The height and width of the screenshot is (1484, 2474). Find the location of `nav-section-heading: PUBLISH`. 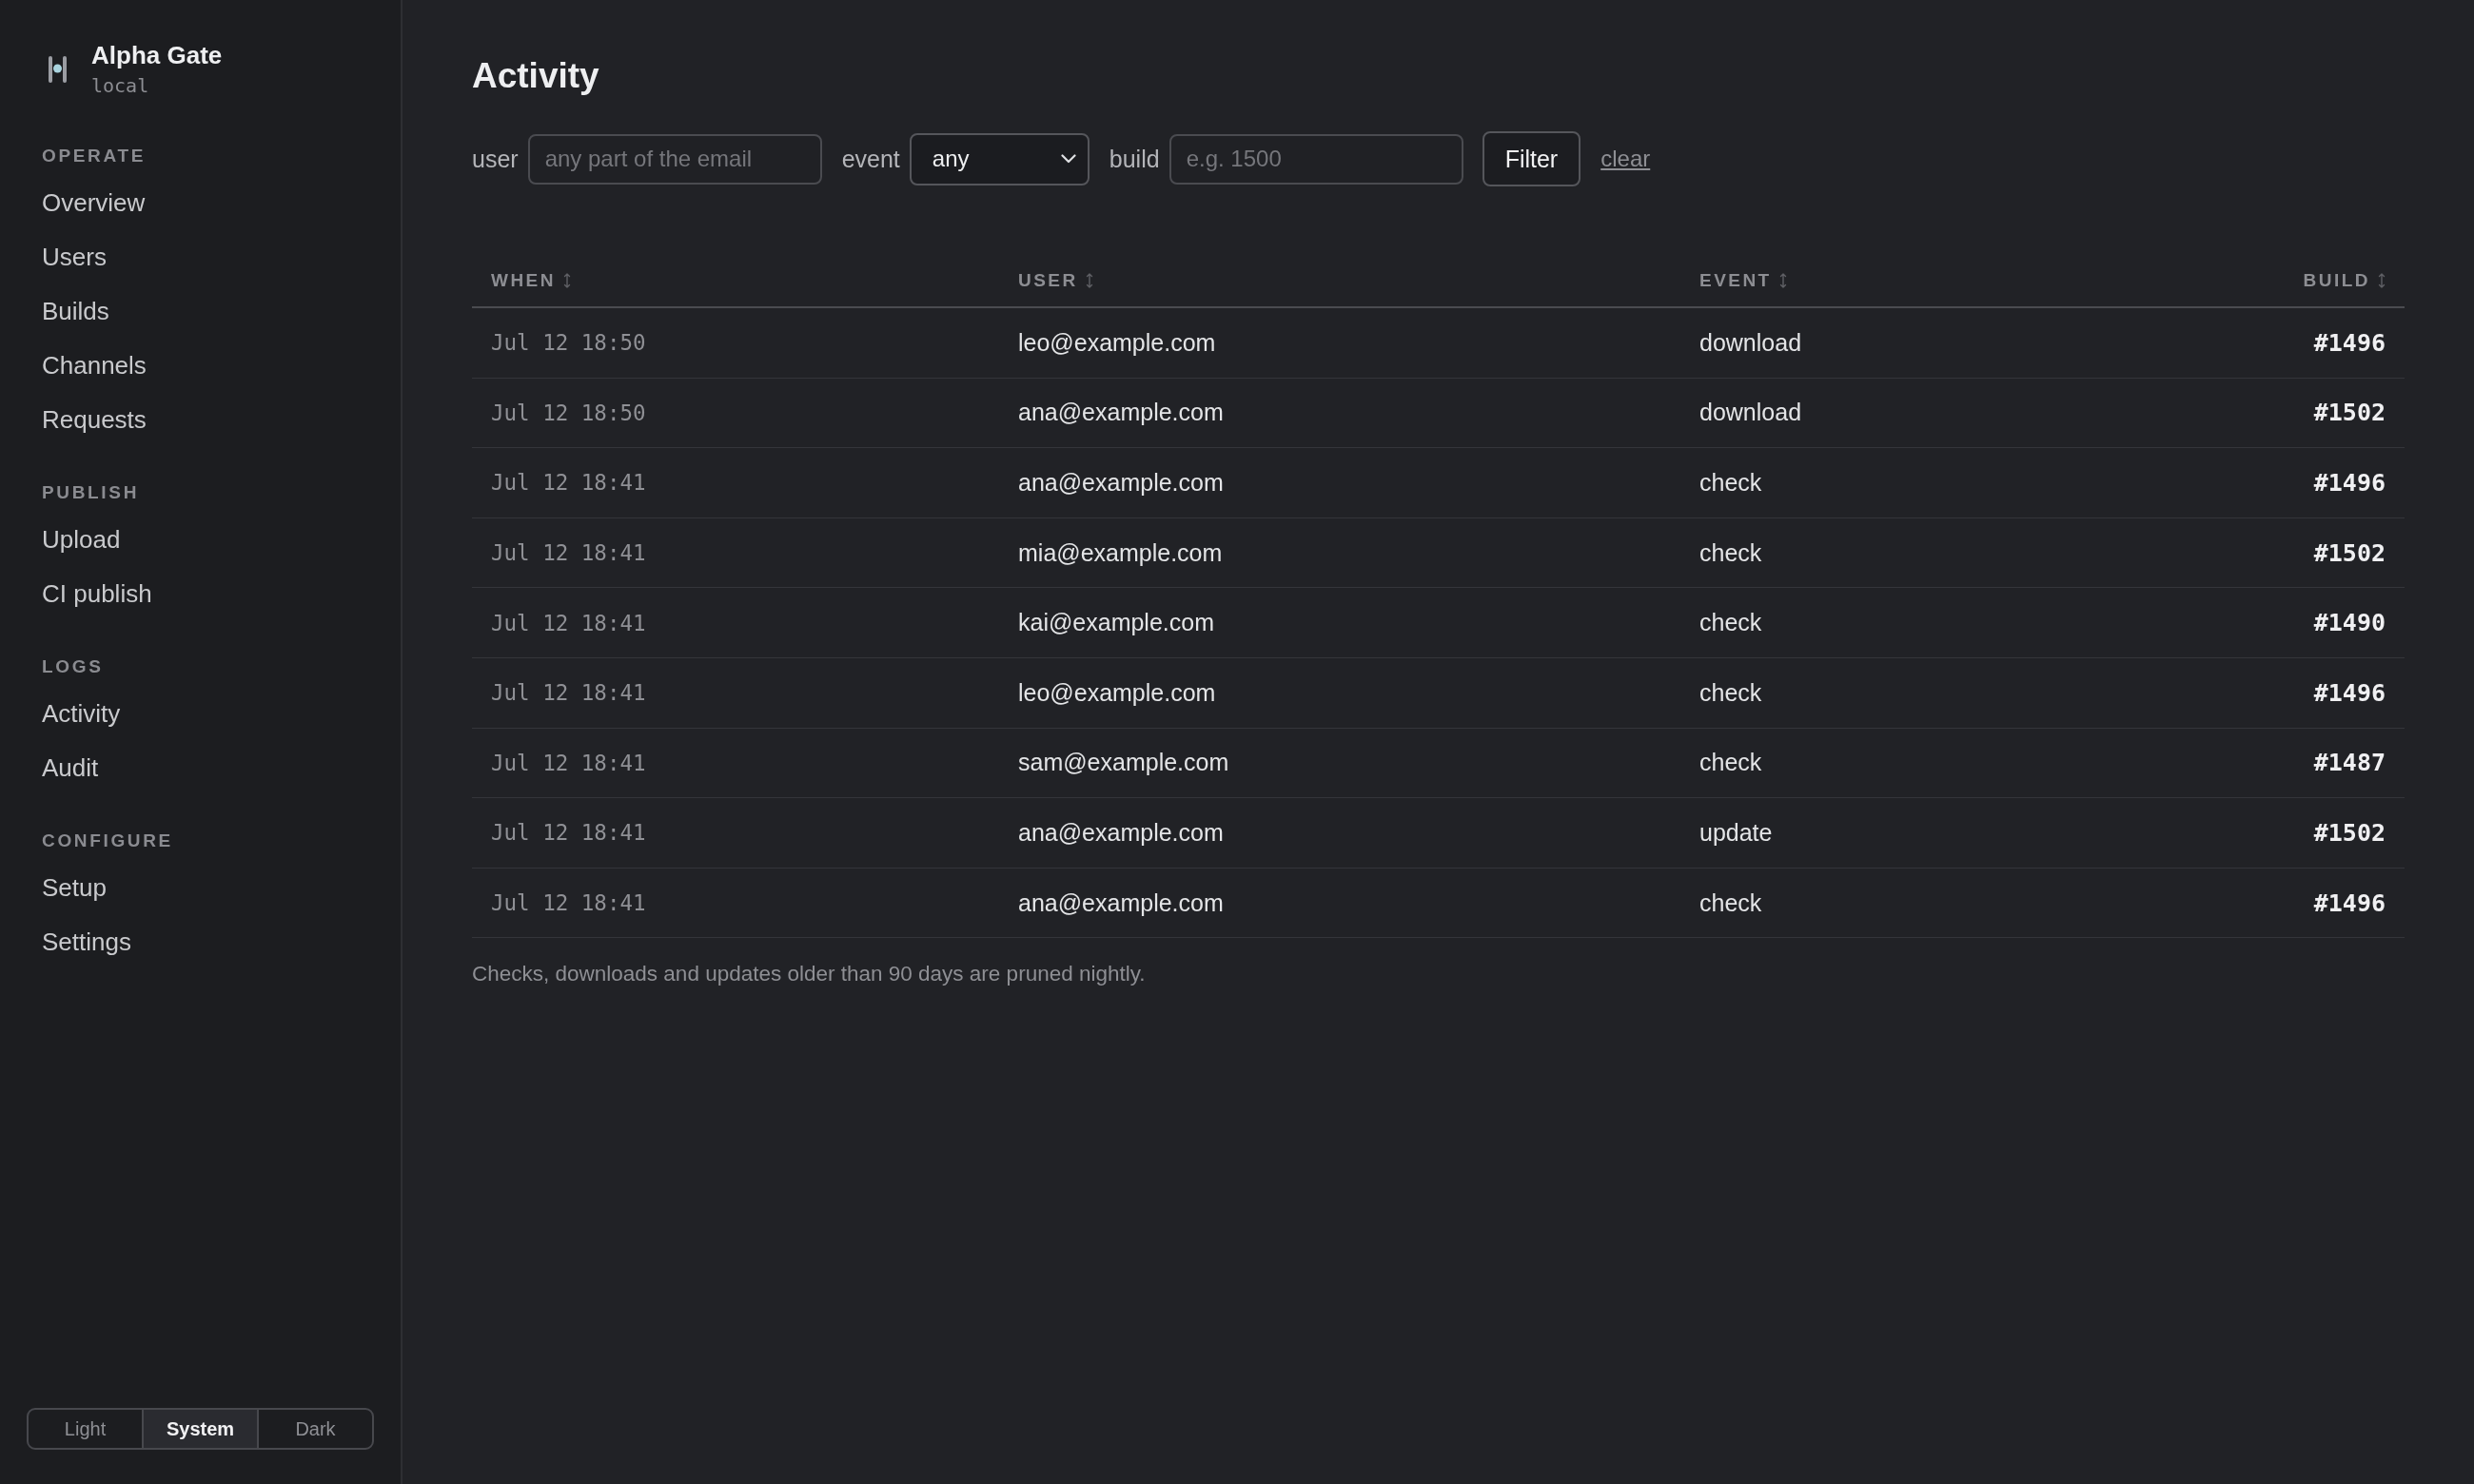

nav-section-heading: PUBLISH is located at coordinates (91, 492).